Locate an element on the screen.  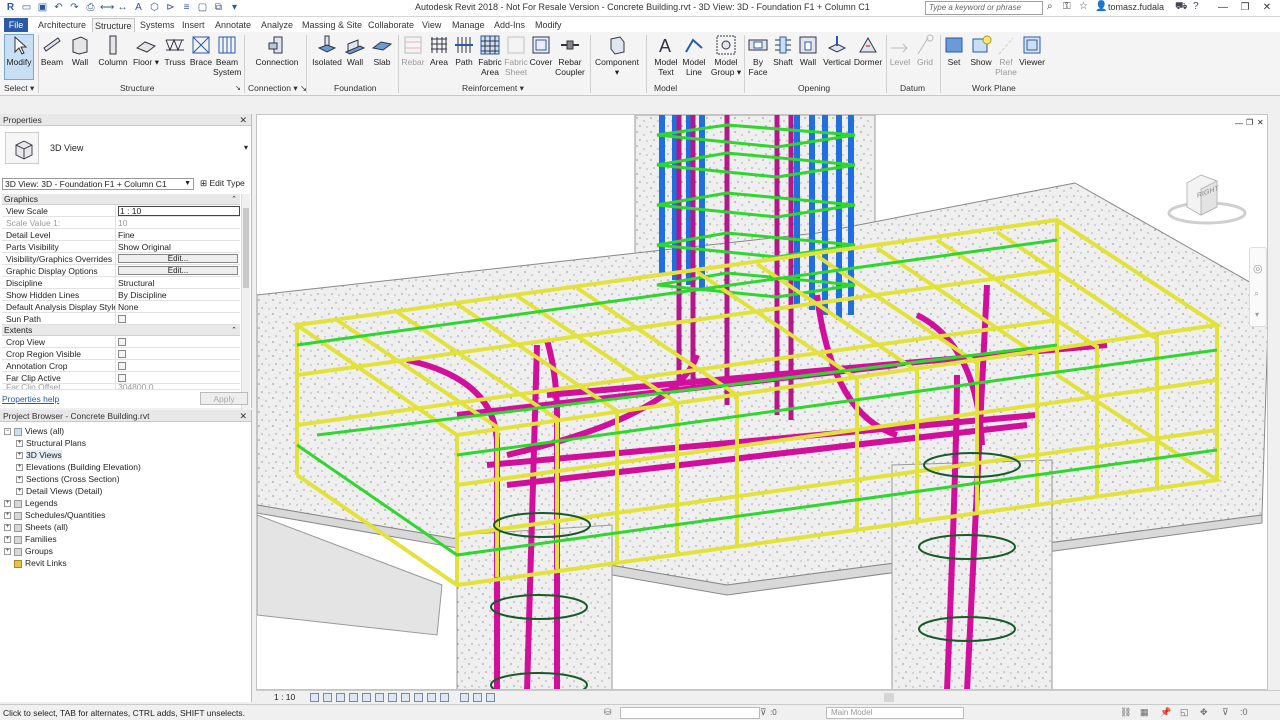
tree-node-families: + Families is located at coordinates (30, 539).